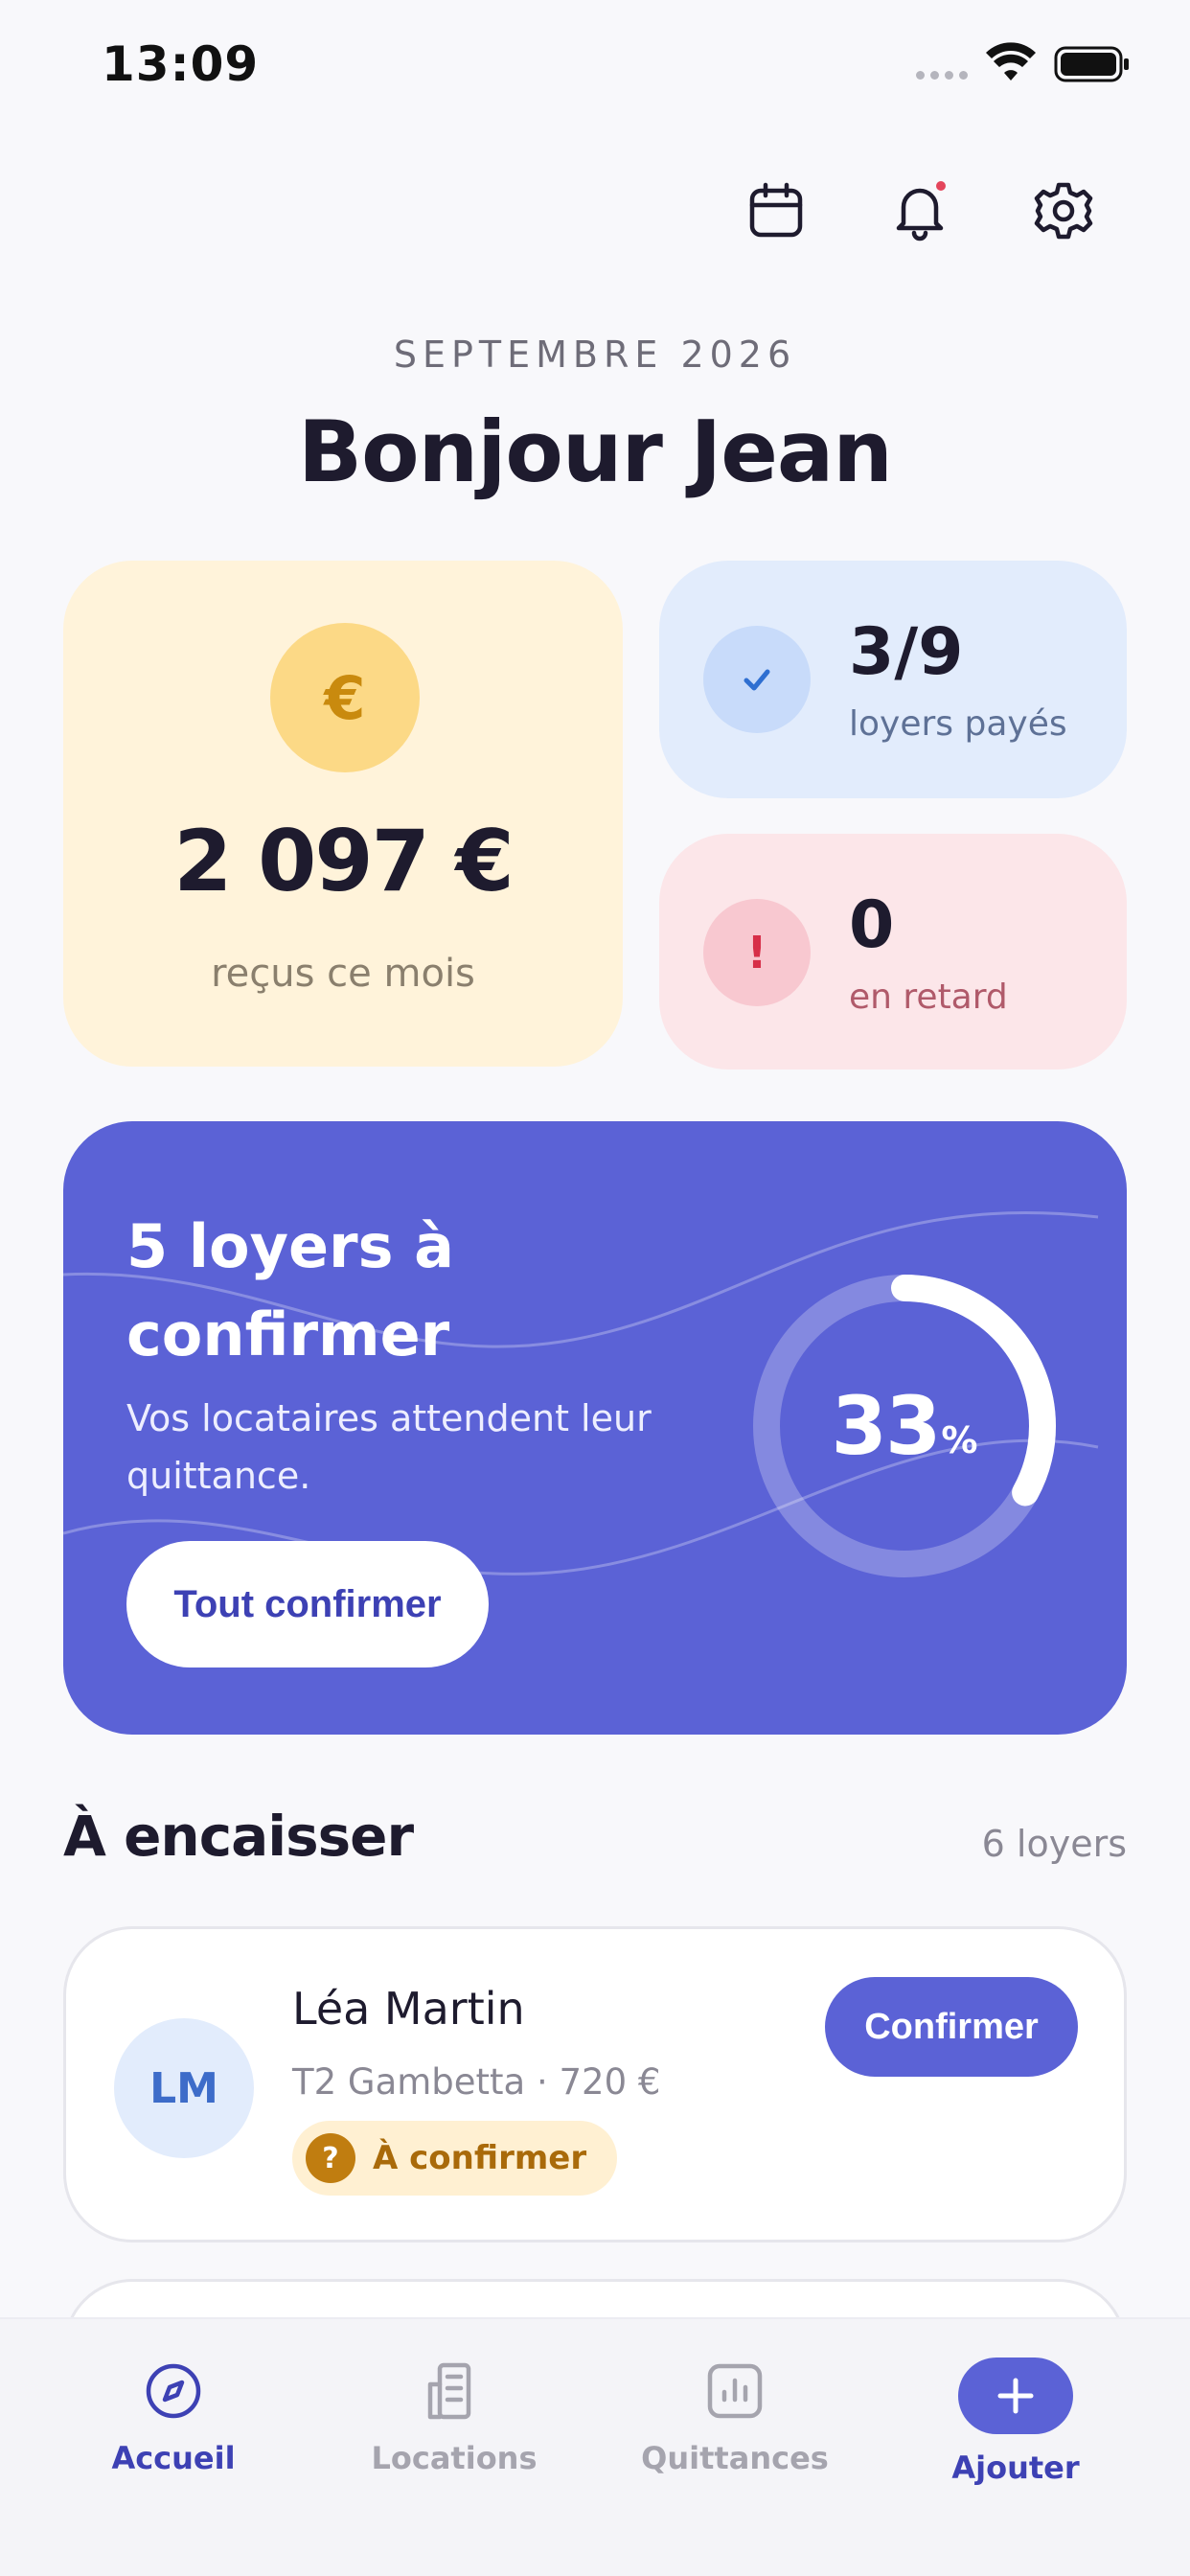  I want to click on add-button, so click(1015, 2396).